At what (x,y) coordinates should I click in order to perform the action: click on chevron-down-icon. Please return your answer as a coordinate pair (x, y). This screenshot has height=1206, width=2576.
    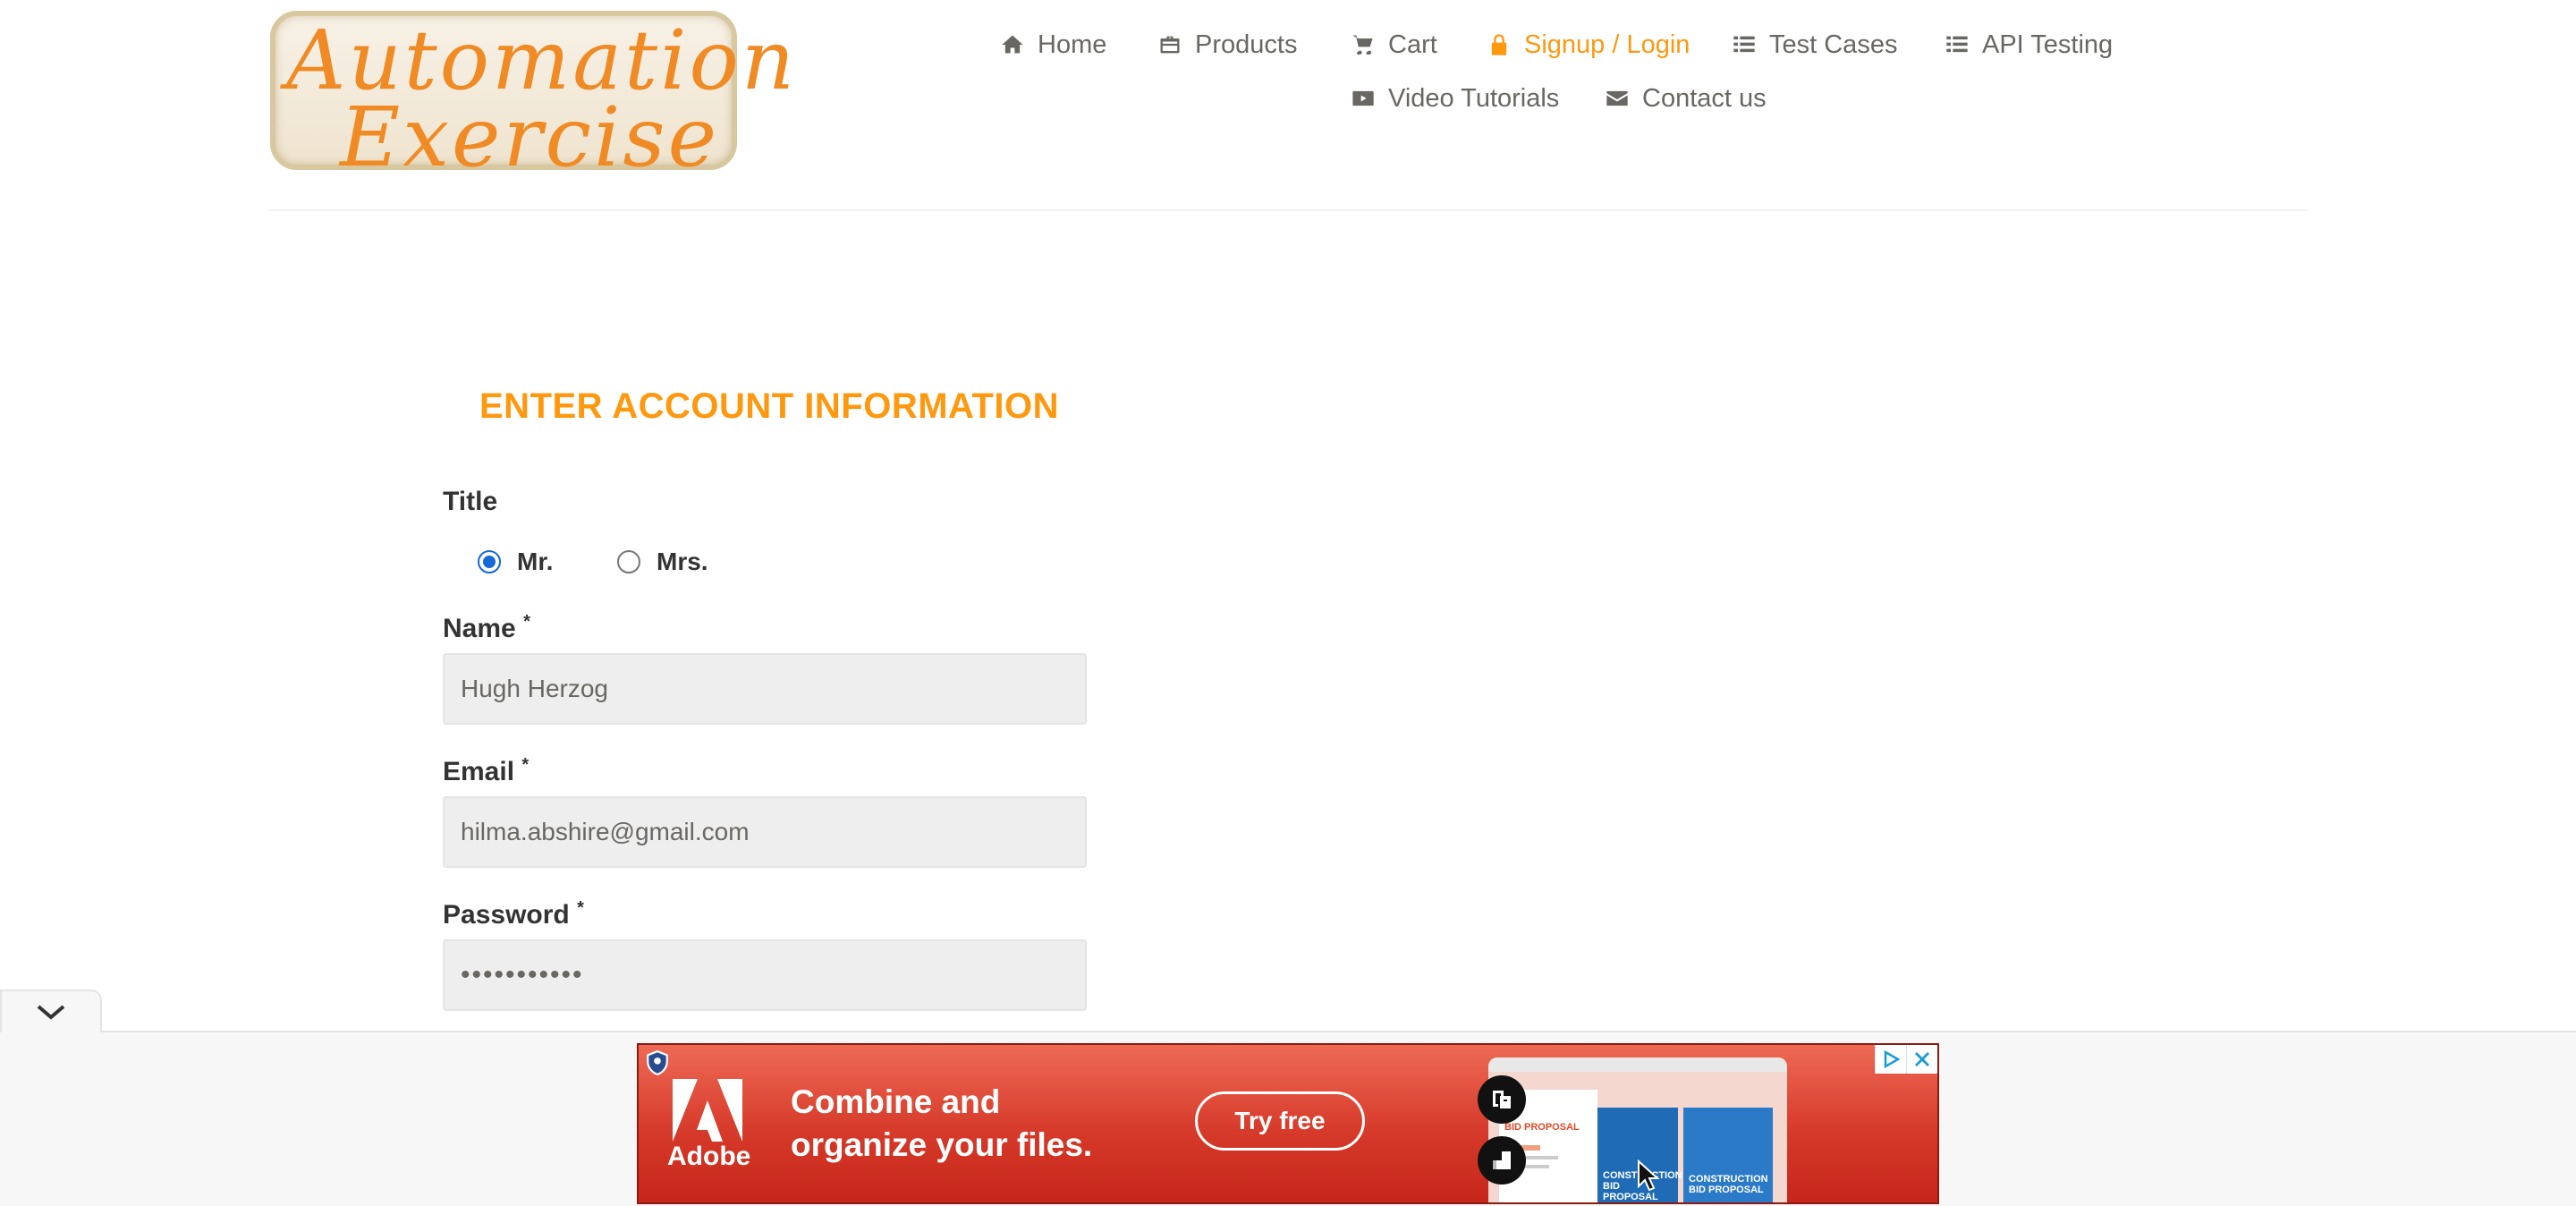
    Looking at the image, I should click on (51, 1012).